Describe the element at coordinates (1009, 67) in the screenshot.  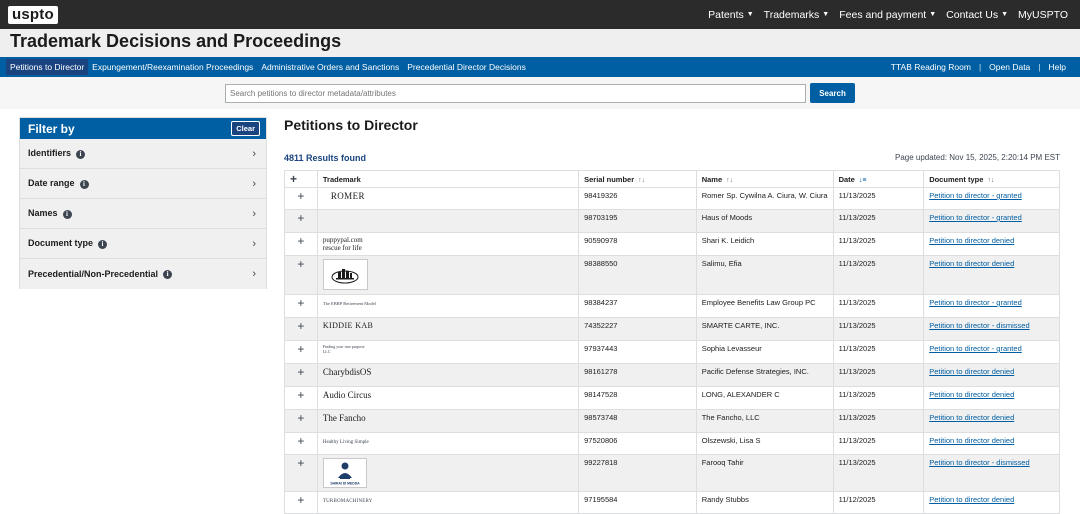
I see `link-open-data: Open Data` at that location.